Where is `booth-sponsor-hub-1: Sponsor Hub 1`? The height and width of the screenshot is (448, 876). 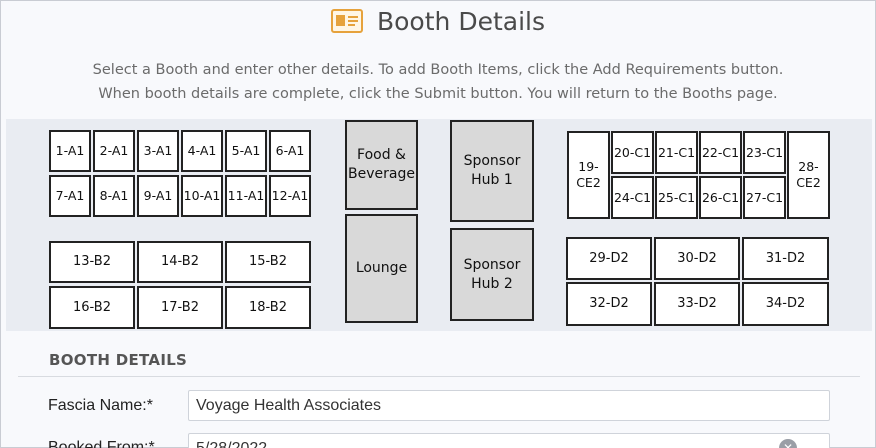 booth-sponsor-hub-1: Sponsor Hub 1 is located at coordinates (492, 171).